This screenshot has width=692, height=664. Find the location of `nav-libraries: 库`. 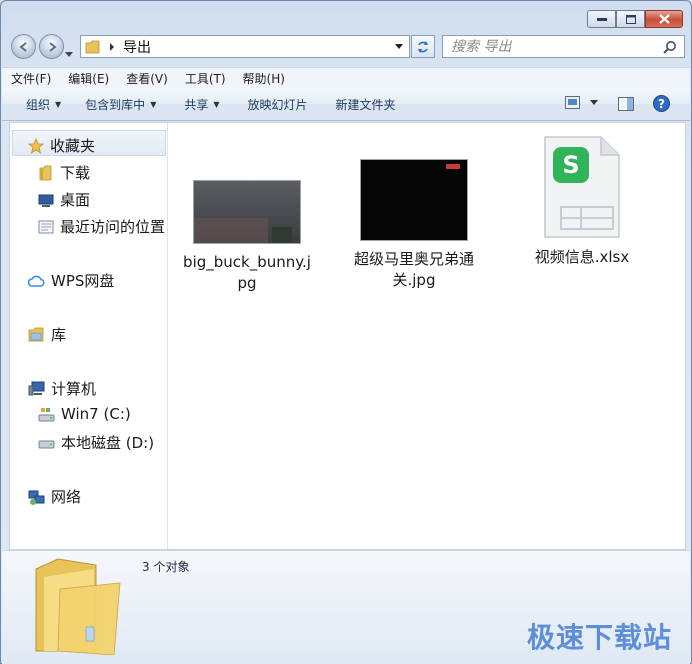

nav-libraries: 库 is located at coordinates (47, 334).